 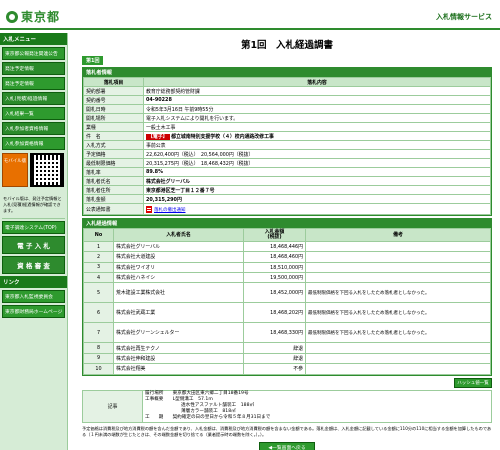 I want to click on page-title: 第1回 入札経過調書, so click(x=287, y=45).